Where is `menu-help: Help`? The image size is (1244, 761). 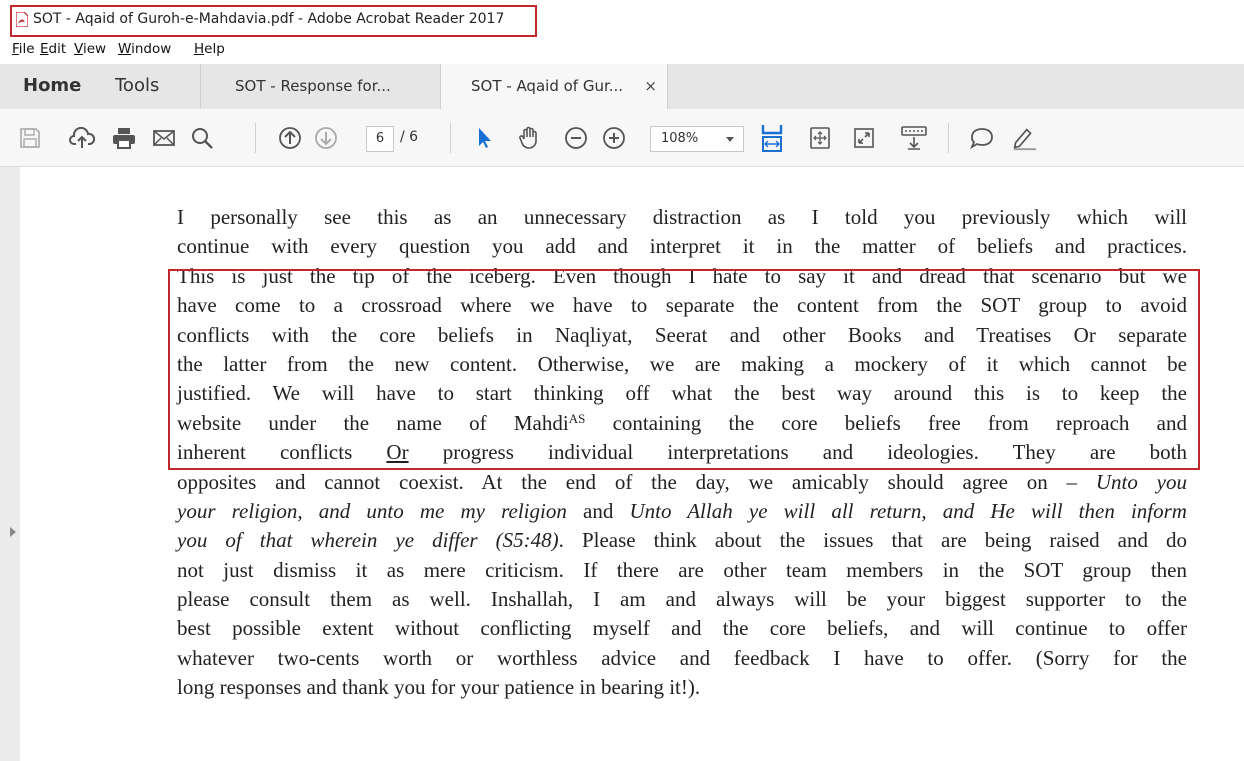 menu-help: Help is located at coordinates (209, 49).